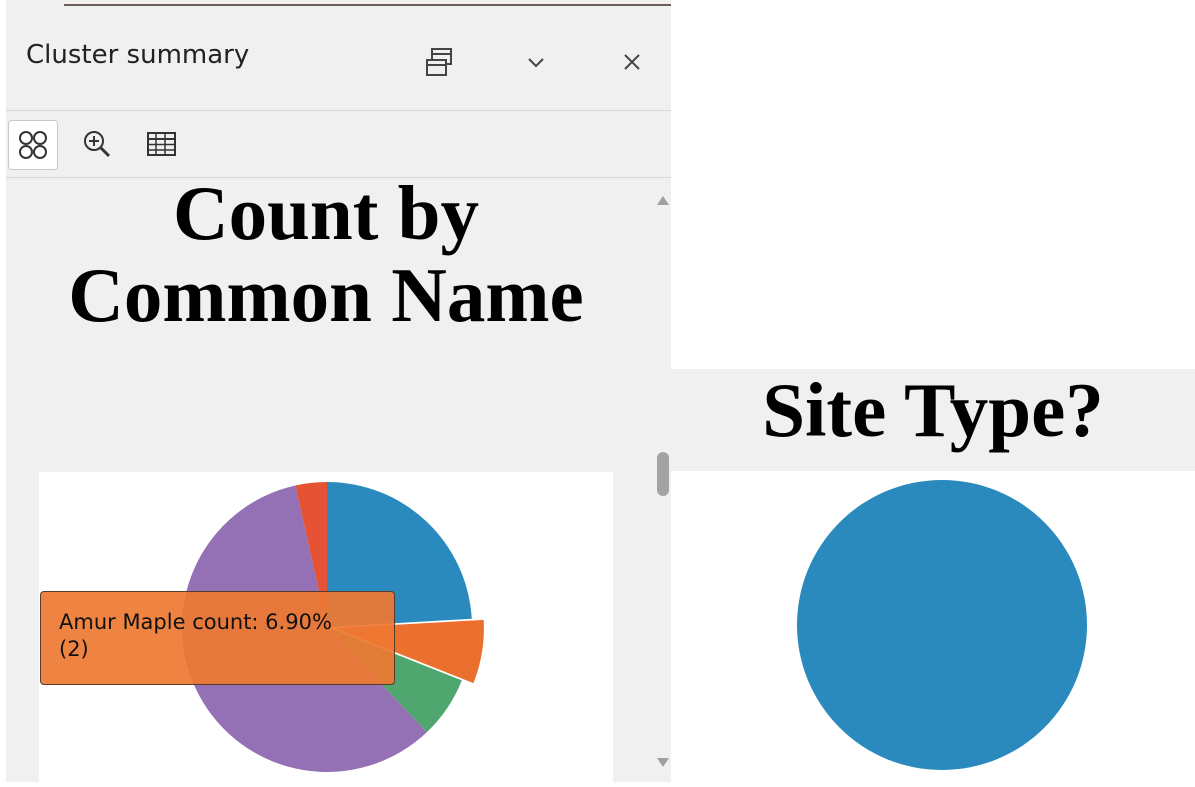  I want to click on left-chart-title: Count by Common Name, so click(326, 254).